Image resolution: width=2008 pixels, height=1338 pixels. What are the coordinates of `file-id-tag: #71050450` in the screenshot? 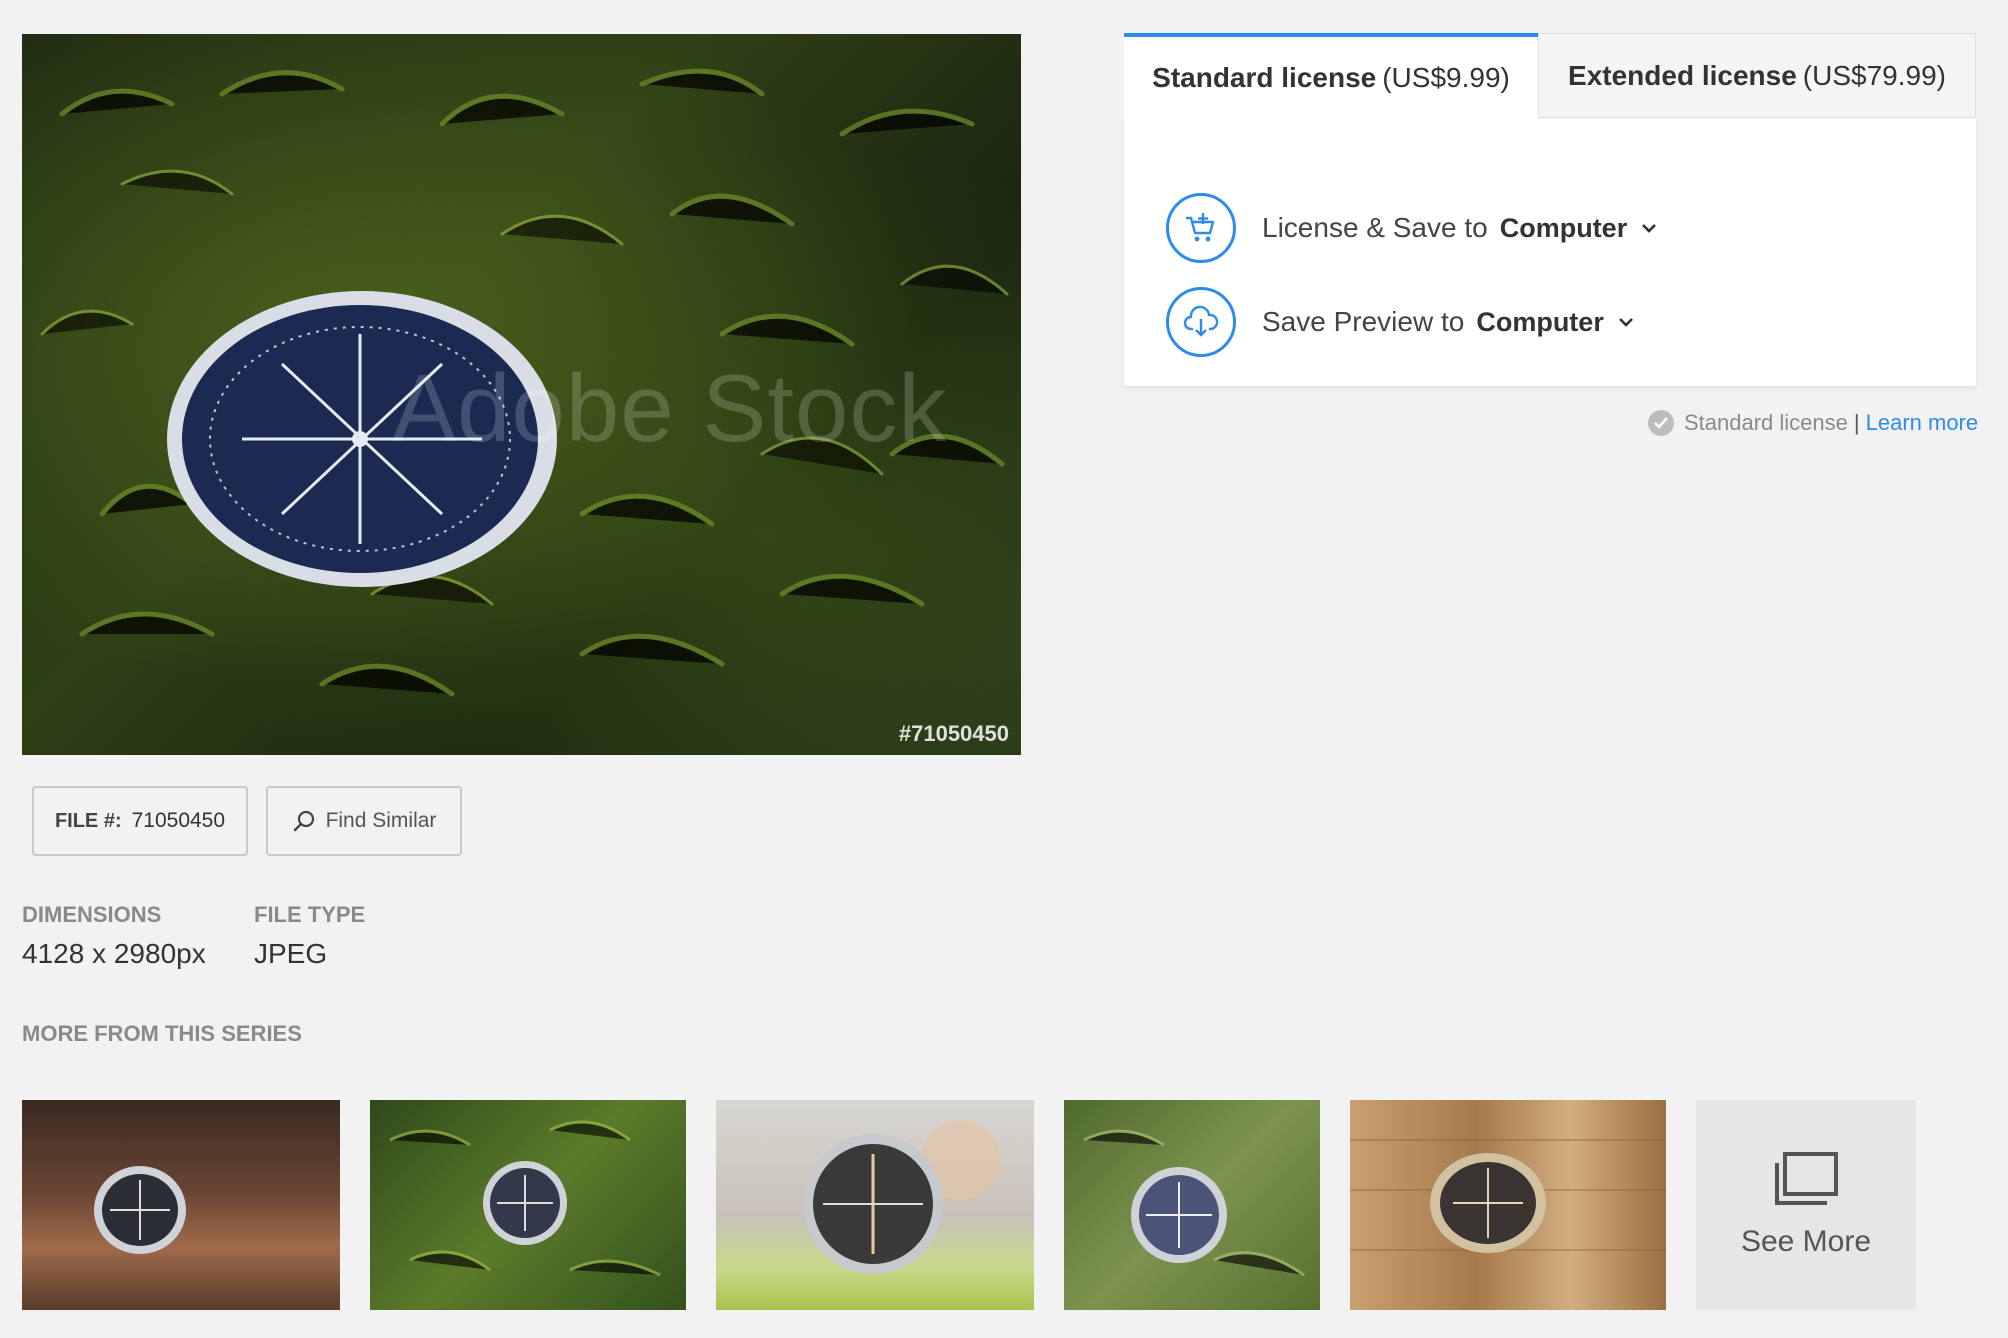 It's located at (953, 733).